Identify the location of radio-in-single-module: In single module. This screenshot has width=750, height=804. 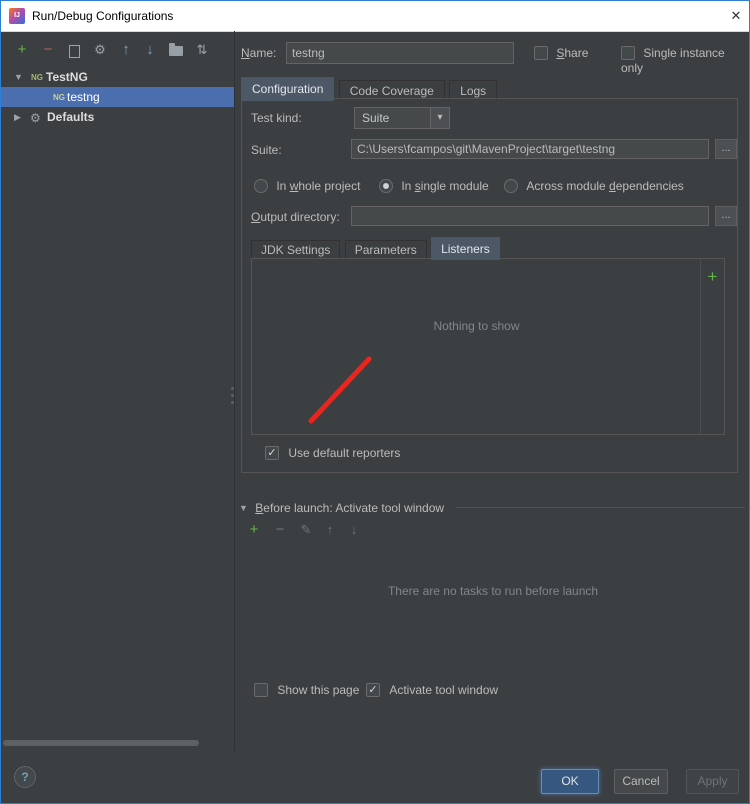
(434, 185).